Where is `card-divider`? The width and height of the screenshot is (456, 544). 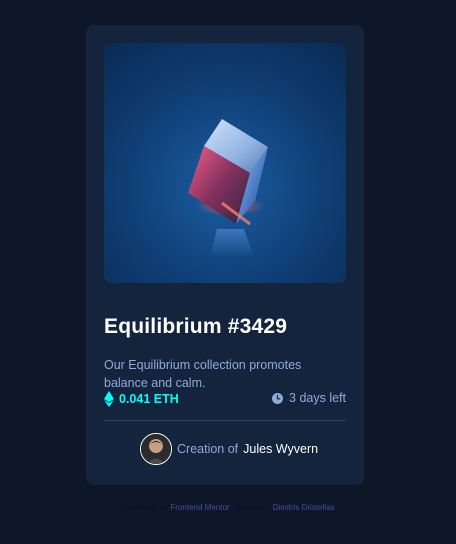
card-divider is located at coordinates (225, 420).